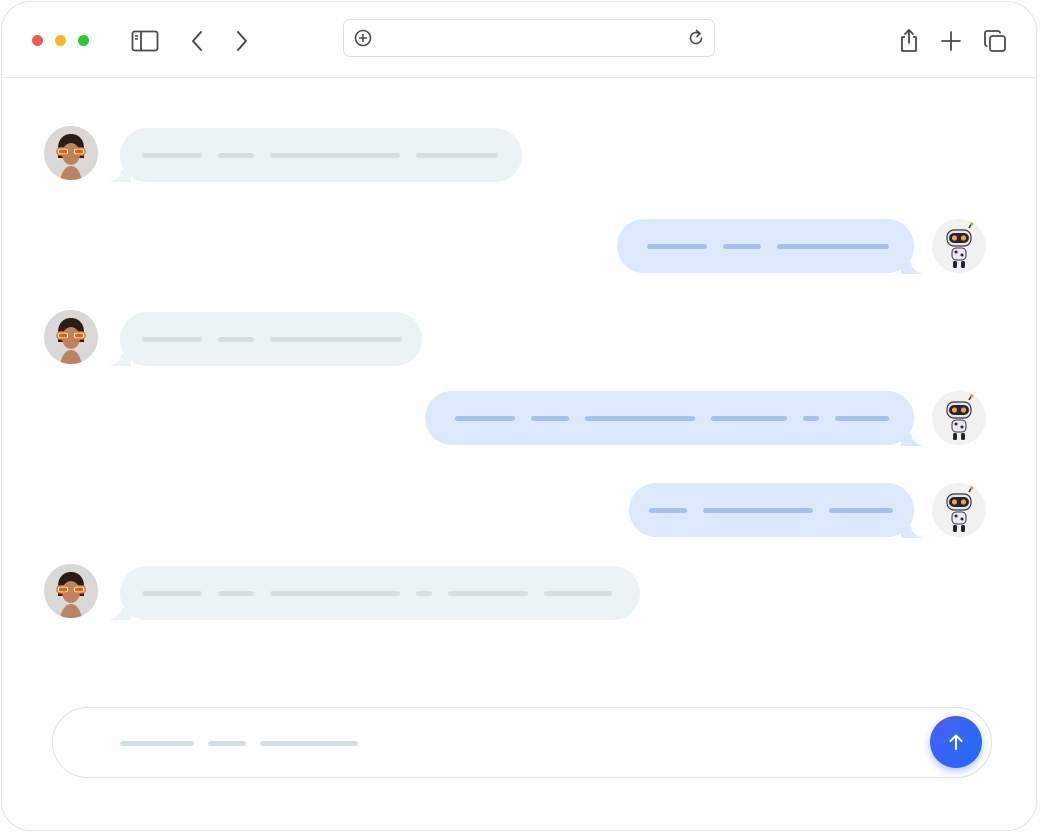 This screenshot has height=834, width=1040. Describe the element at coordinates (363, 38) in the screenshot. I see `add-circle-icon` at that location.